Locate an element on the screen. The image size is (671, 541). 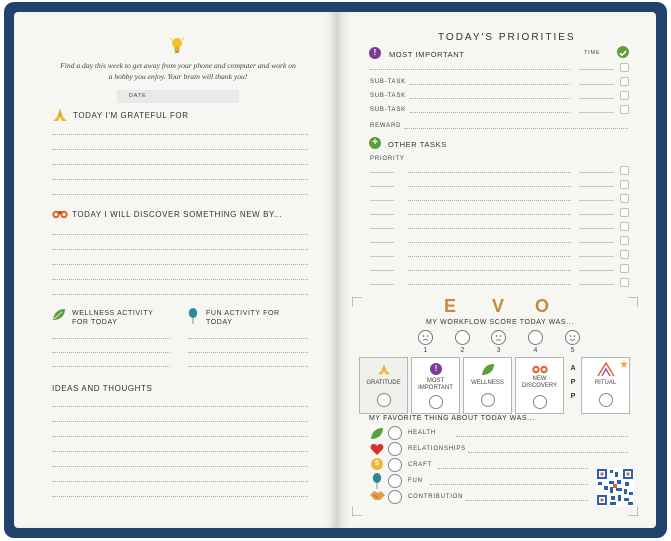
most-important-line is located at coordinates (470, 69).